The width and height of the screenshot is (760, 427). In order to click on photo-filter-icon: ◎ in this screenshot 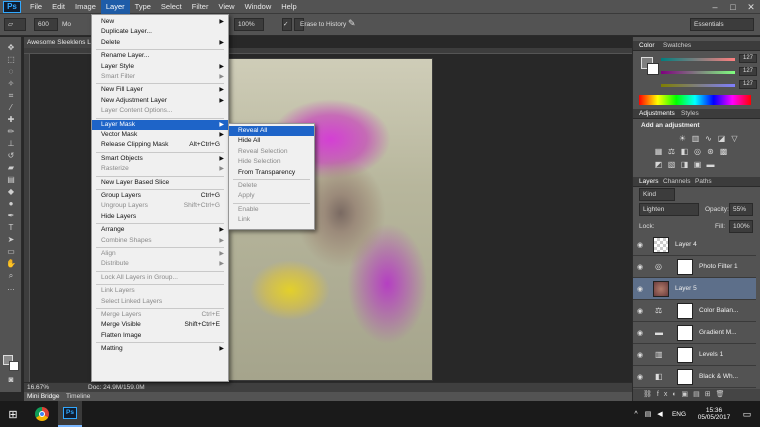, I will do `click(697, 151)`.